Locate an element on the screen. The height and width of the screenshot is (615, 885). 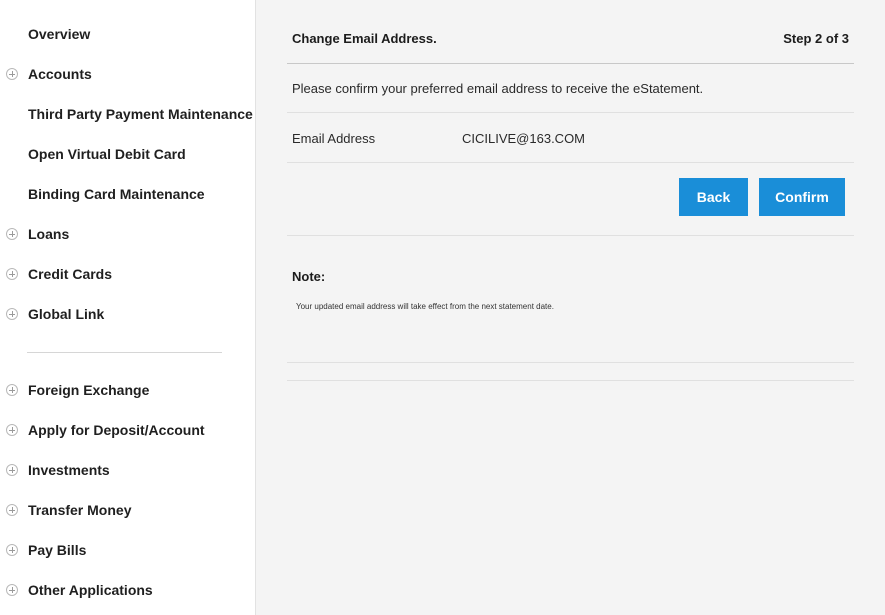
sidebar-item-label: Loans is located at coordinates (49, 234).